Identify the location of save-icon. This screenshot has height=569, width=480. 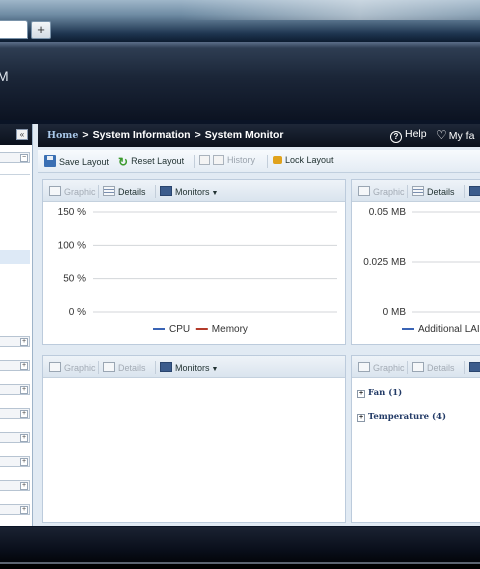
(50, 161).